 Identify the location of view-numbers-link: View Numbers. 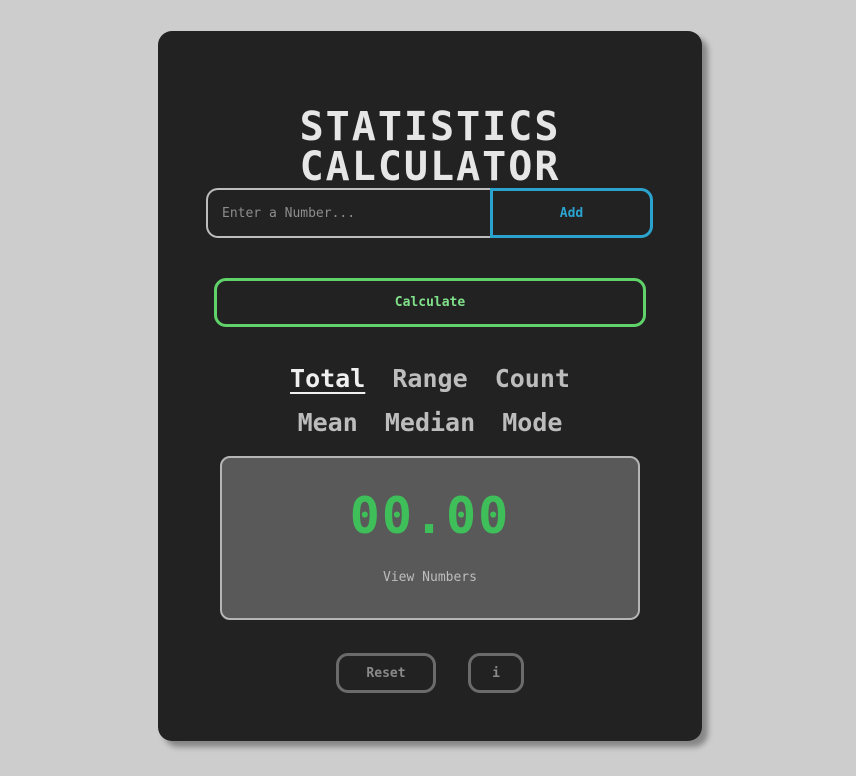
(430, 577).